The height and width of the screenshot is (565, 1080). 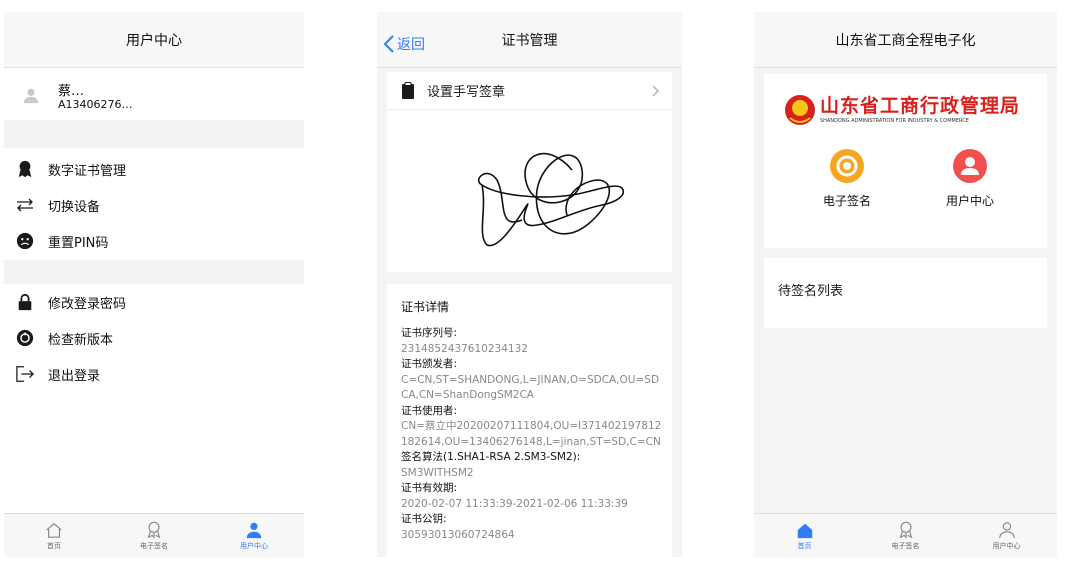 I want to click on menu-switch-device: 切换设备, so click(x=154, y=205).